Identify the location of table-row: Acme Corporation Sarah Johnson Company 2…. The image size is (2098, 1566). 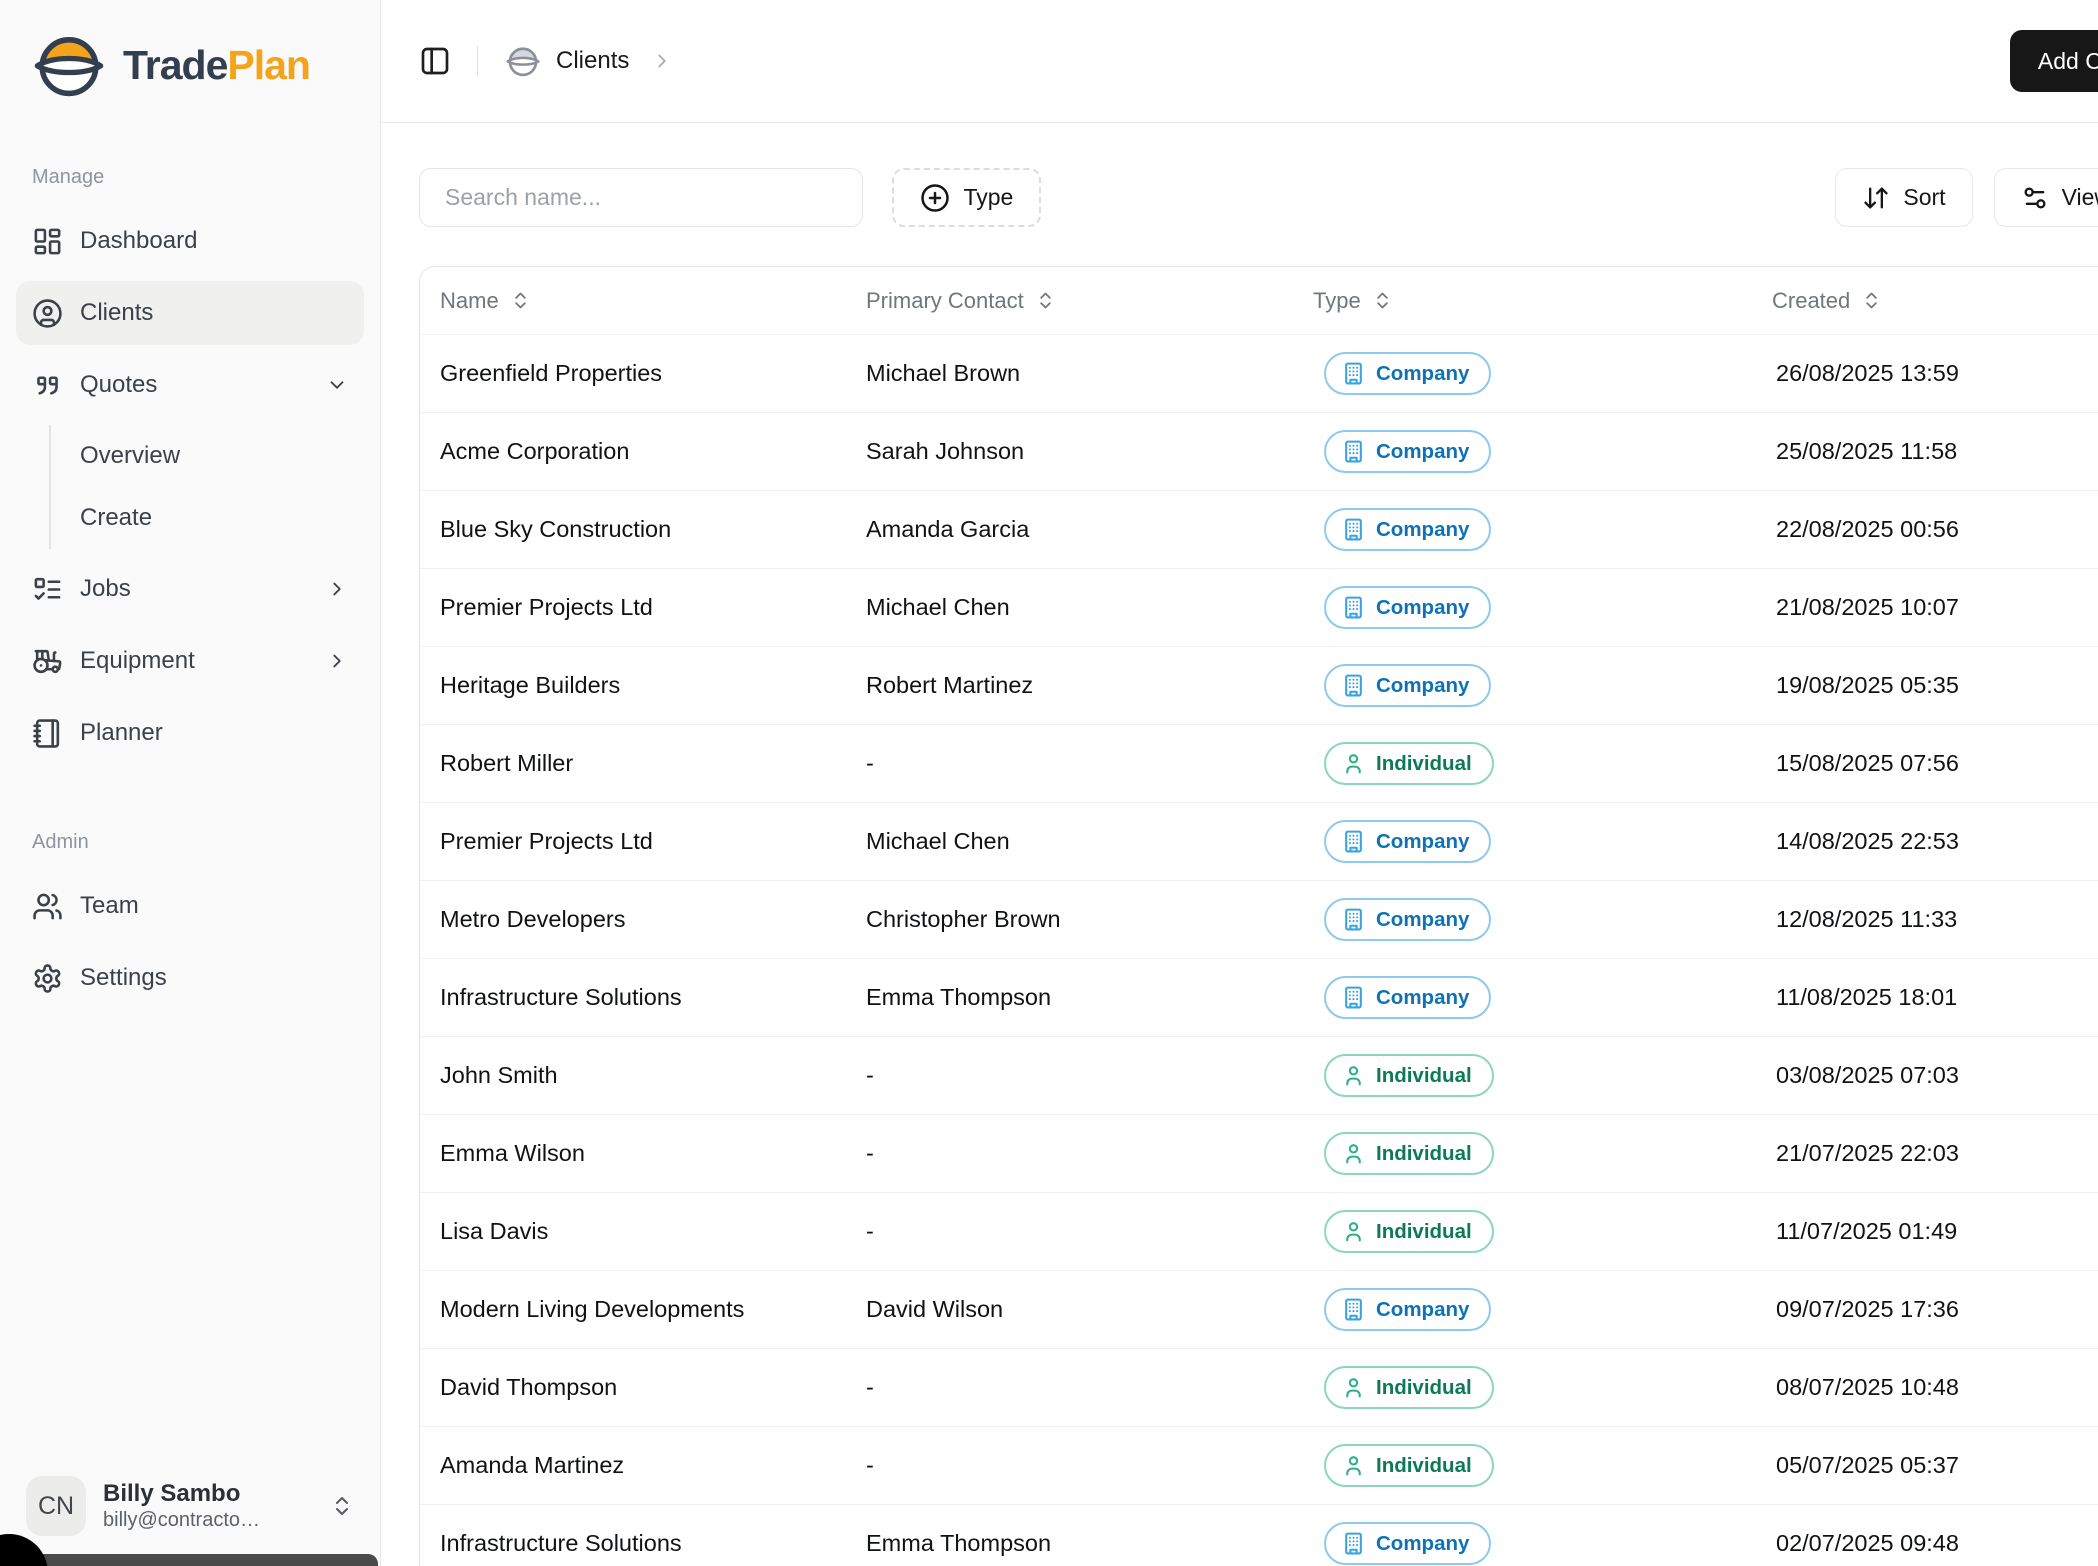
(1259, 451).